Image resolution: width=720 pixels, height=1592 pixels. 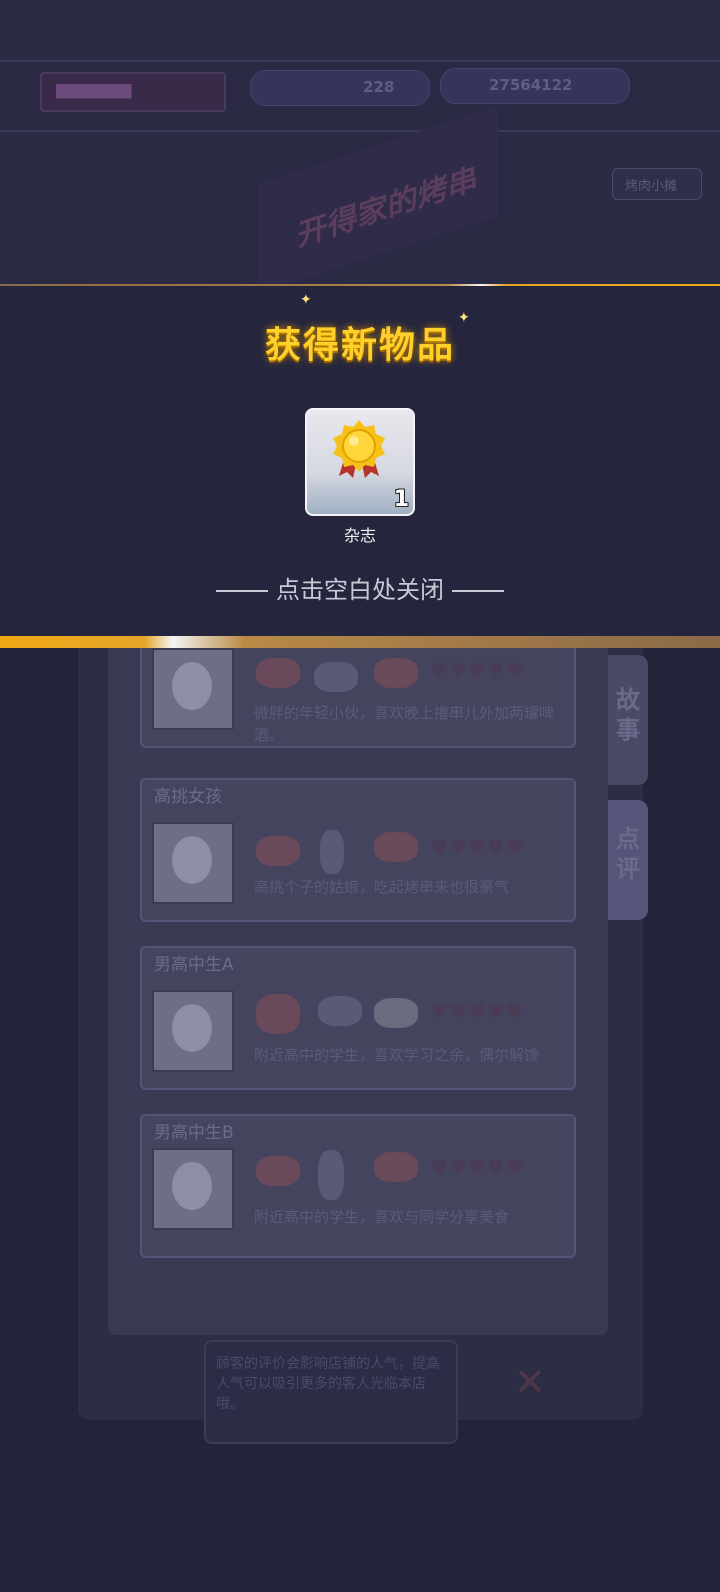 What do you see at coordinates (359, 449) in the screenshot?
I see `gold-medal-icon` at bounding box center [359, 449].